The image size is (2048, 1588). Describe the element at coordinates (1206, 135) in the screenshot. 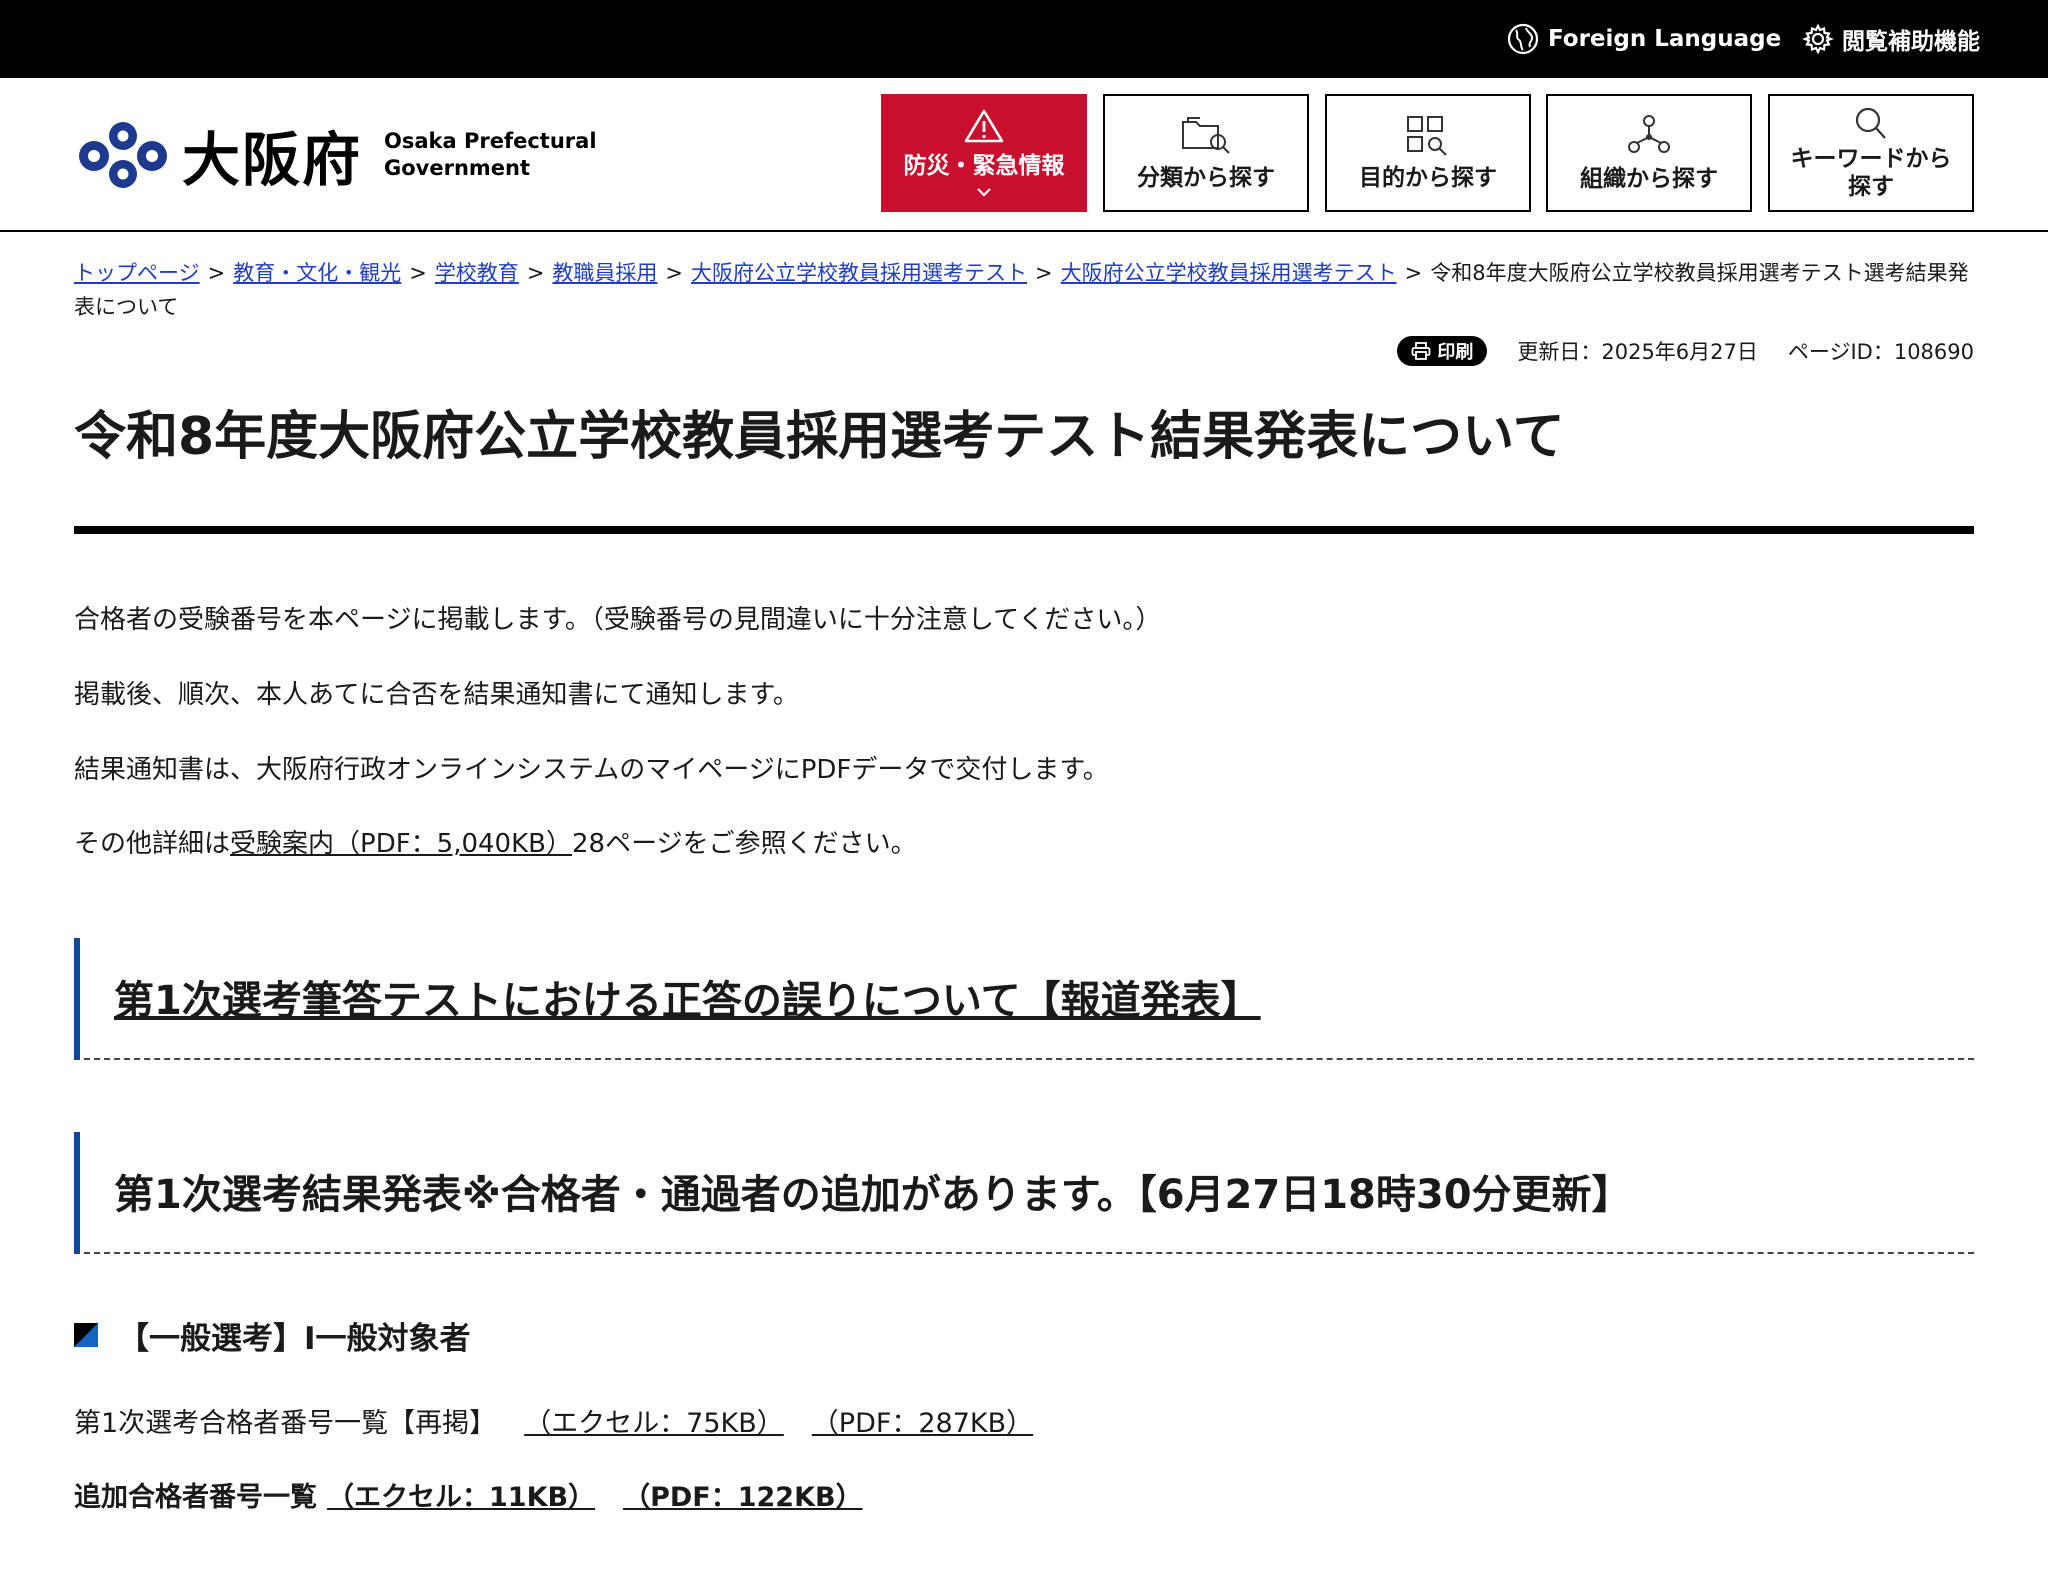

I see `folder-search-icon` at that location.